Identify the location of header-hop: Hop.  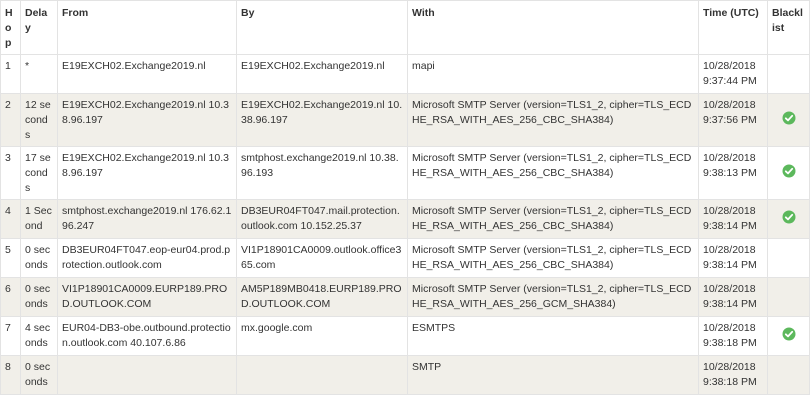
(10, 27).